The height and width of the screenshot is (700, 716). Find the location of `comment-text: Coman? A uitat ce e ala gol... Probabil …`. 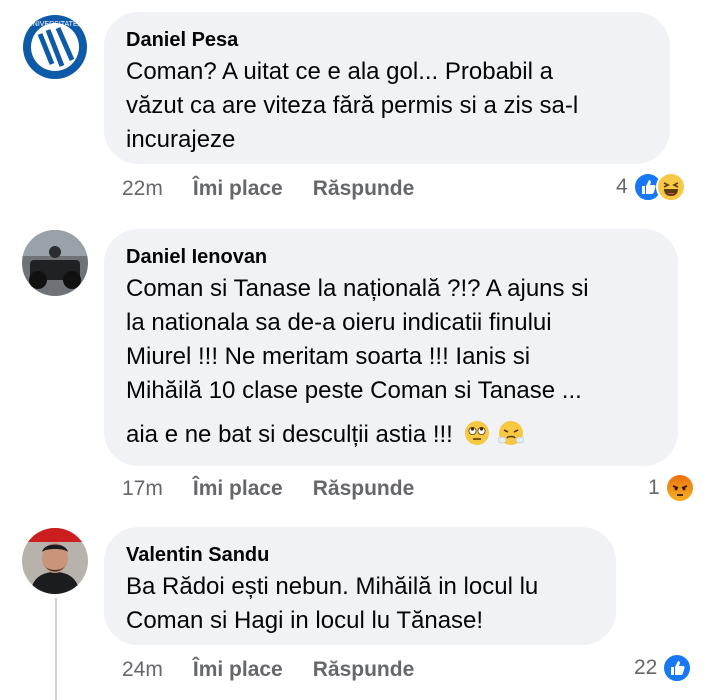

comment-text: Coman? A uitat ce e ala gol... Probabil … is located at coordinates (388, 106).